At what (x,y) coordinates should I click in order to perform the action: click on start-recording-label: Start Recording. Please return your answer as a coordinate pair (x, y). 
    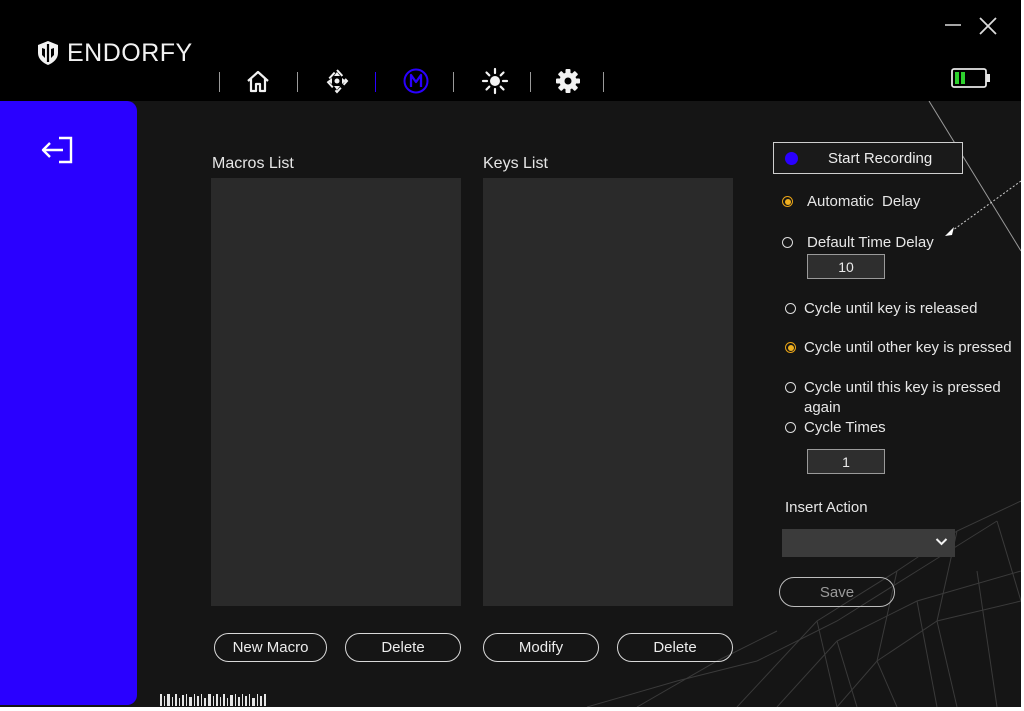
    Looking at the image, I should click on (880, 158).